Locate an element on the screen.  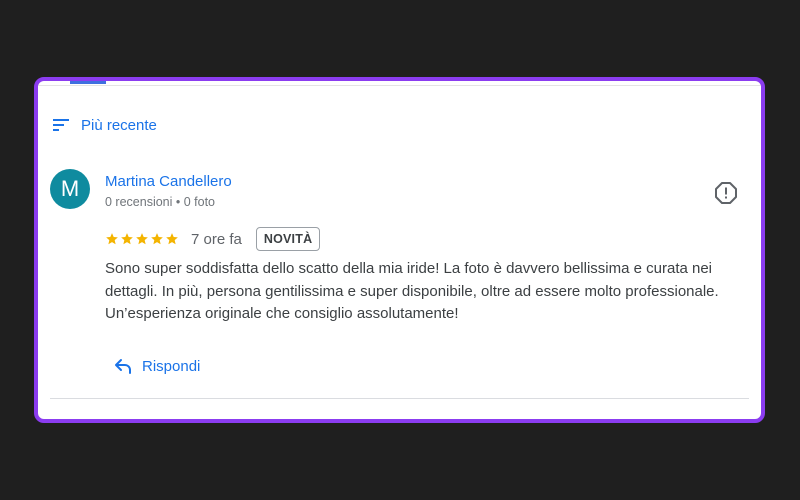
report-icon is located at coordinates (726, 193).